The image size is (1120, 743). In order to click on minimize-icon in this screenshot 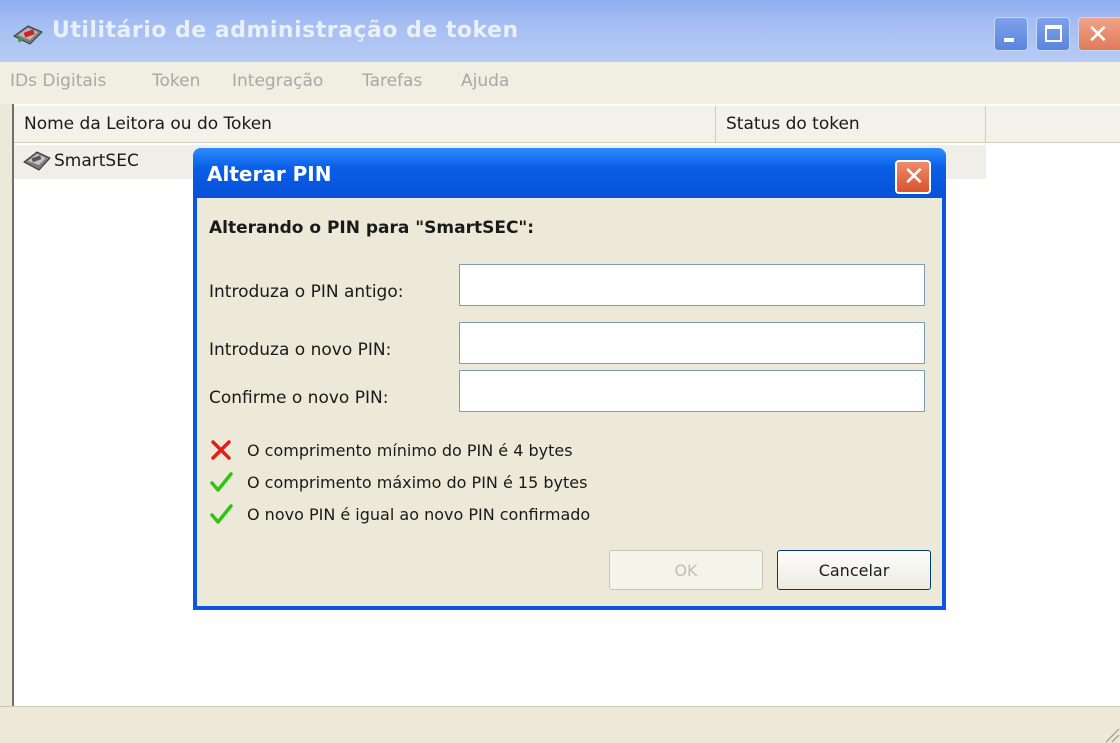, I will do `click(1009, 40)`.